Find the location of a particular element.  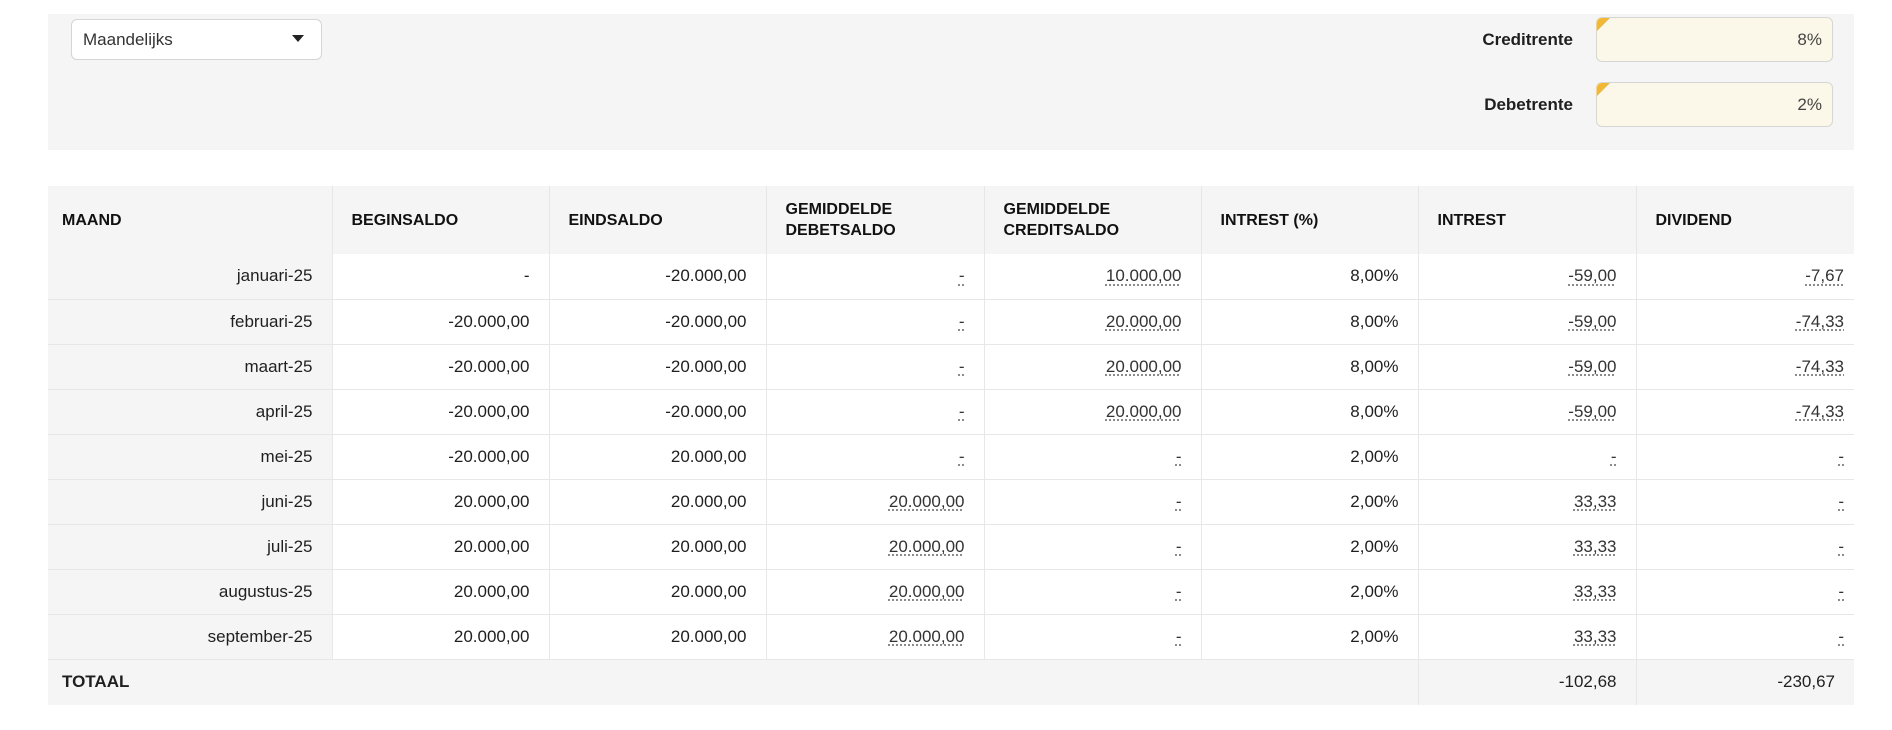

drilldown-link: -7,67 is located at coordinates (1824, 275).